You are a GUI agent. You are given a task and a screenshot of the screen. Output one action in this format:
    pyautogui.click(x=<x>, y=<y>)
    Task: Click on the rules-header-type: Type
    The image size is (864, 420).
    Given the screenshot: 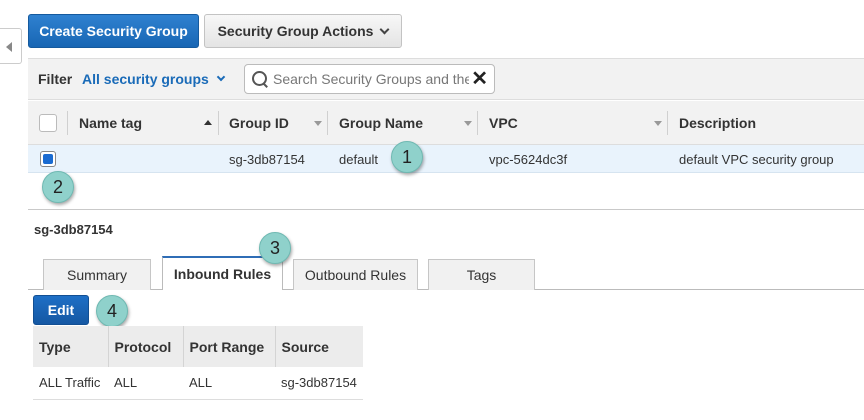 What is the action you would take?
    pyautogui.click(x=71, y=346)
    